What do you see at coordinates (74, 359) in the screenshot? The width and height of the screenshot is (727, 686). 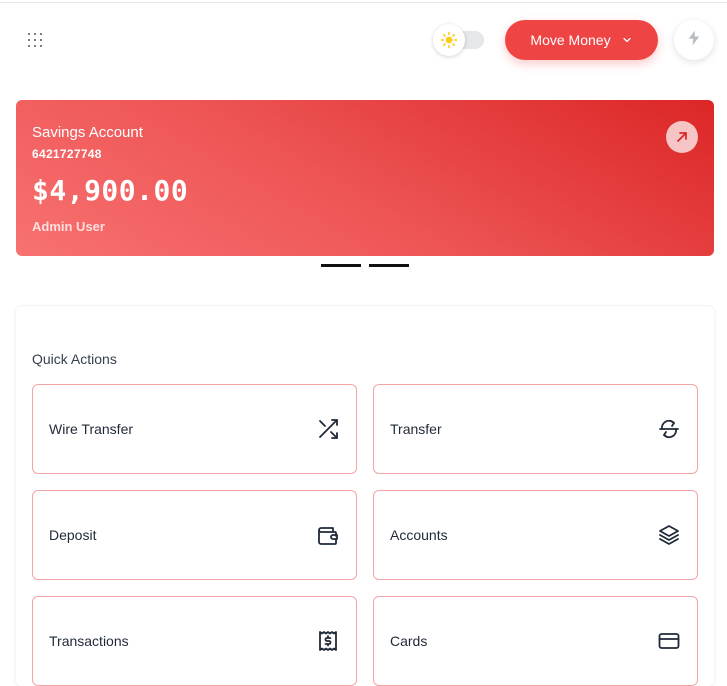 I see `quick-actions-title: Quick Actions` at bounding box center [74, 359].